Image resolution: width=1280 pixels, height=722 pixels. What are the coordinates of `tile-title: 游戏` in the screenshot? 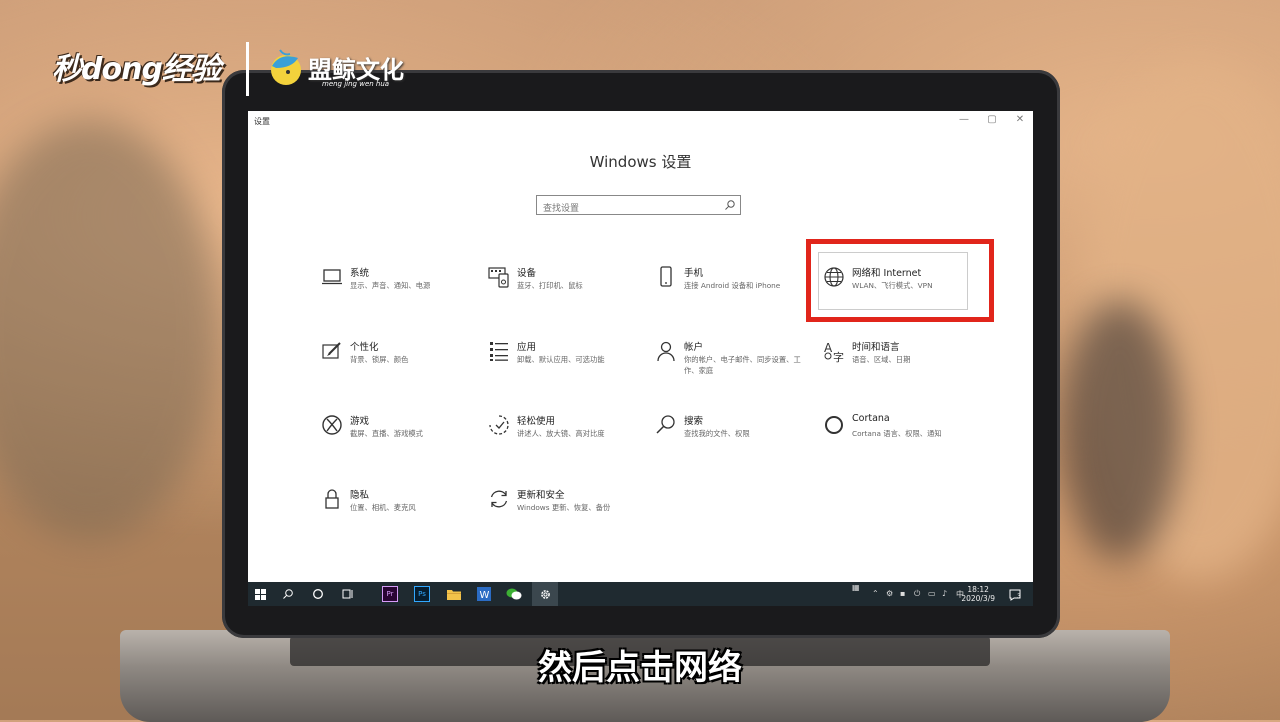 It's located at (360, 421).